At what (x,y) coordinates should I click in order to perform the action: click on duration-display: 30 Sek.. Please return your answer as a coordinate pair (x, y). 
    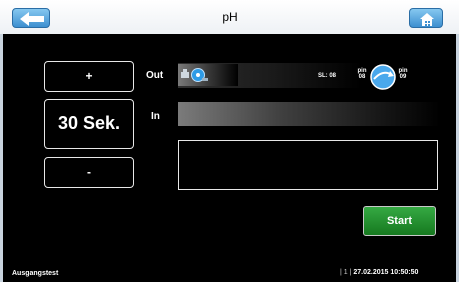
    Looking at the image, I should click on (89, 124).